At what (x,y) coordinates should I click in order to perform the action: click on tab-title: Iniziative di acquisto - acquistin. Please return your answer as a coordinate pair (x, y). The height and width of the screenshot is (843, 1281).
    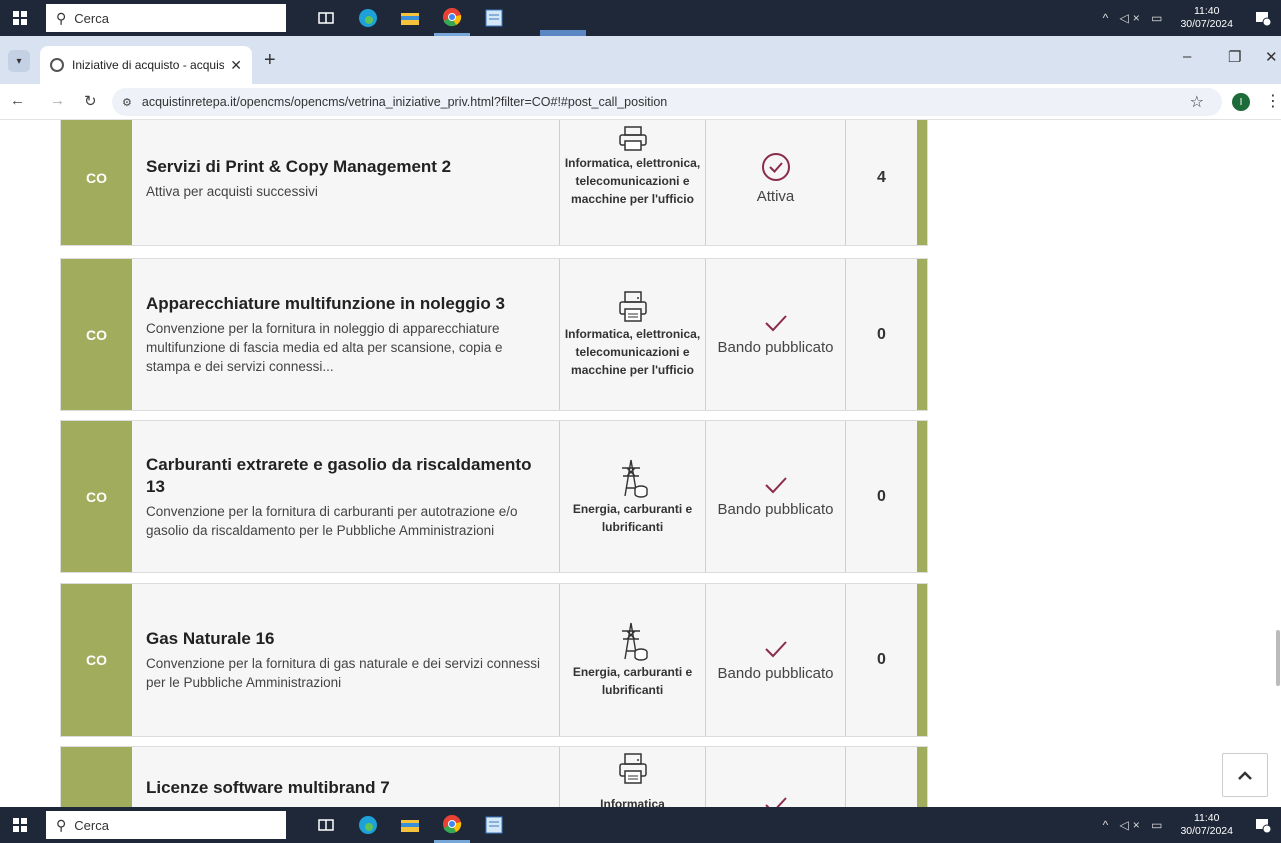
    Looking at the image, I should click on (148, 65).